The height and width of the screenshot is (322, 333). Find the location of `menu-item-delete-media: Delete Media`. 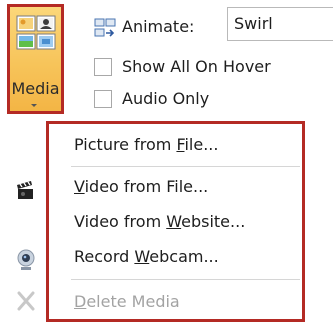

menu-item-delete-media: Delete Media is located at coordinates (175, 302).